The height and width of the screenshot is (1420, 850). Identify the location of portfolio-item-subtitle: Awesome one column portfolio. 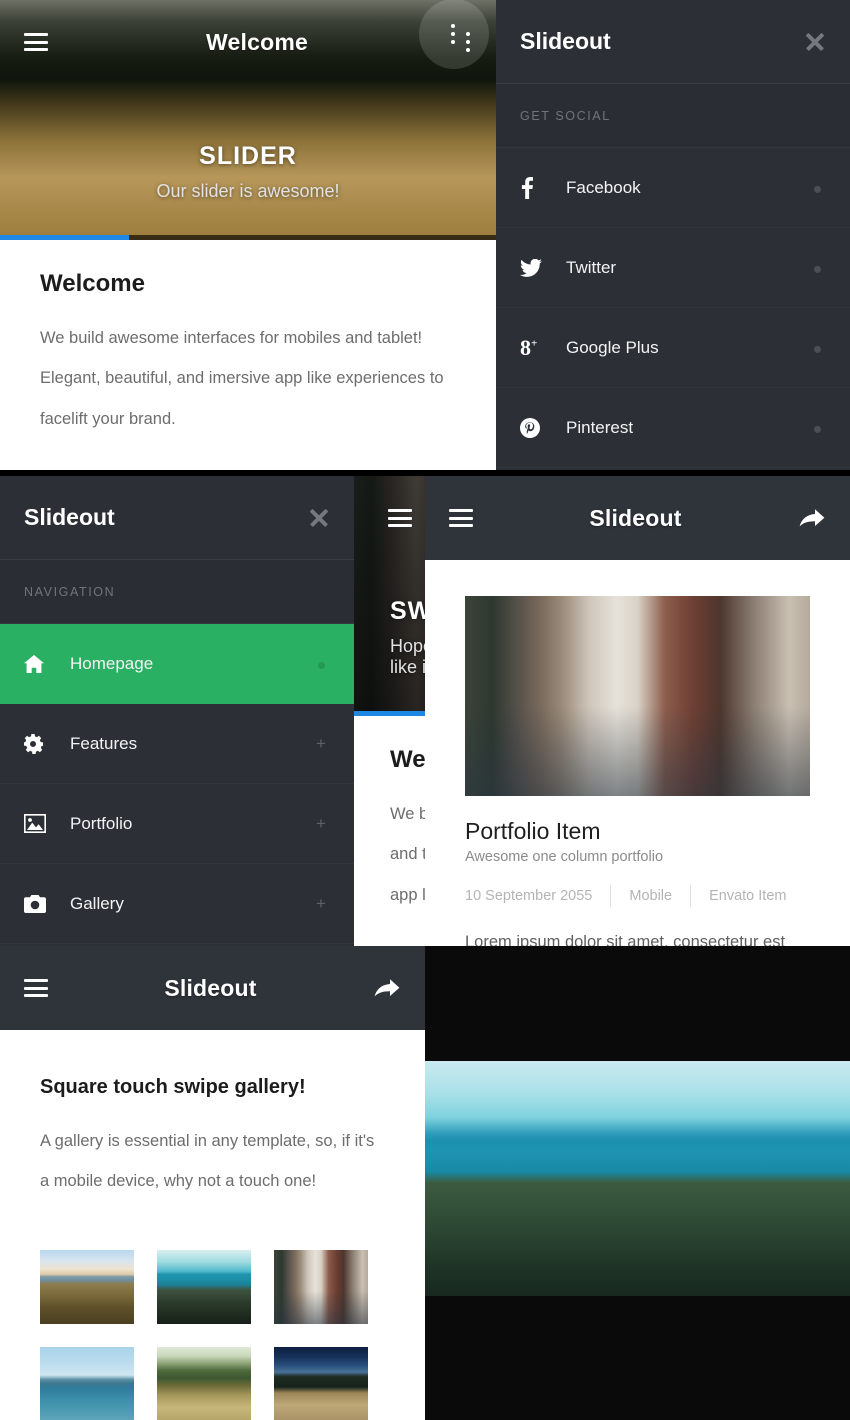
(564, 857).